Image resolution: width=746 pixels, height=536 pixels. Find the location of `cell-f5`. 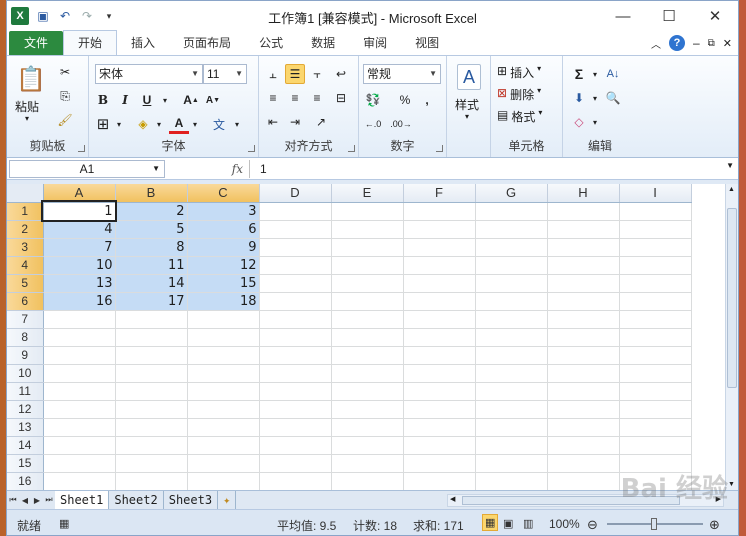

cell-f5 is located at coordinates (439, 283).